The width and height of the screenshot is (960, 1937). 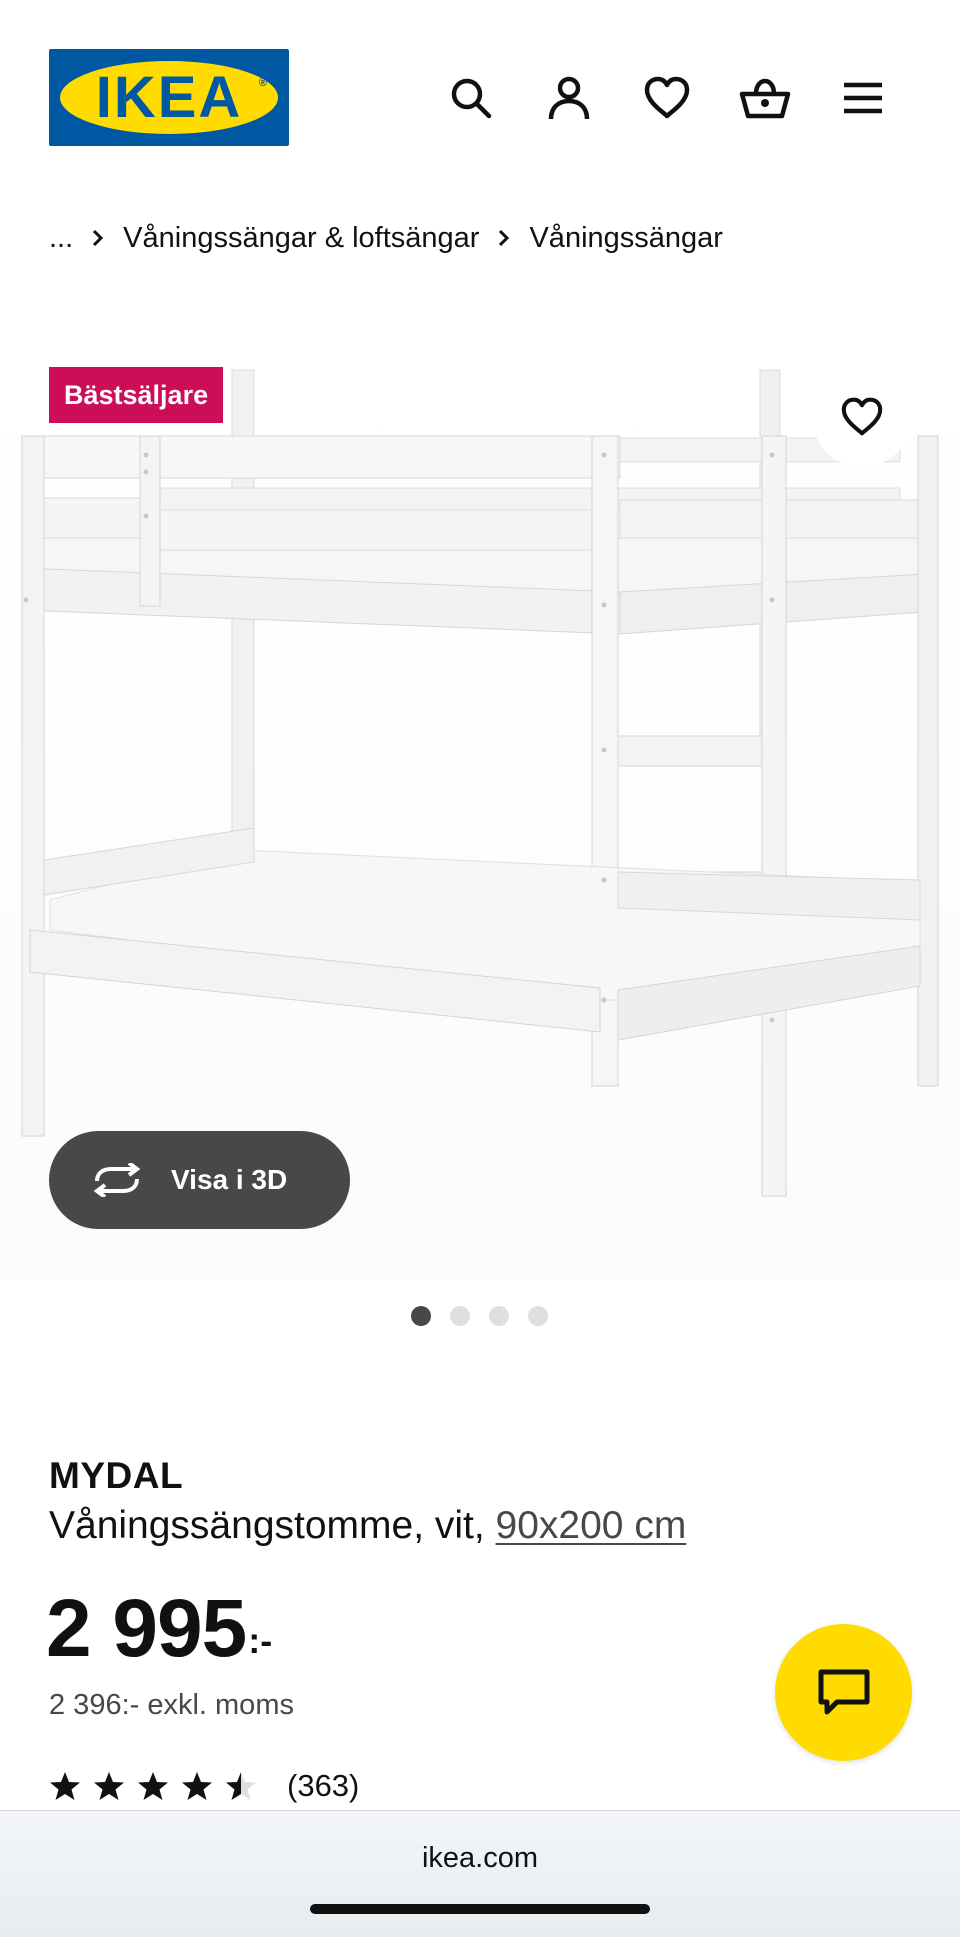 I want to click on account-icon, so click(x=569, y=98).